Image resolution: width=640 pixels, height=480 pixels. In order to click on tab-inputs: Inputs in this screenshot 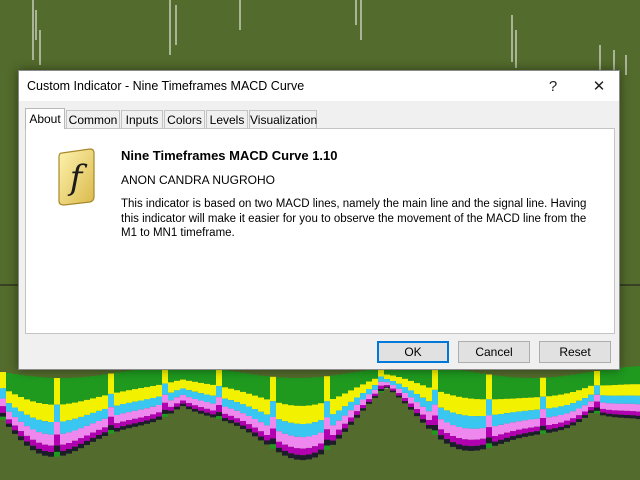, I will do `click(142, 119)`.